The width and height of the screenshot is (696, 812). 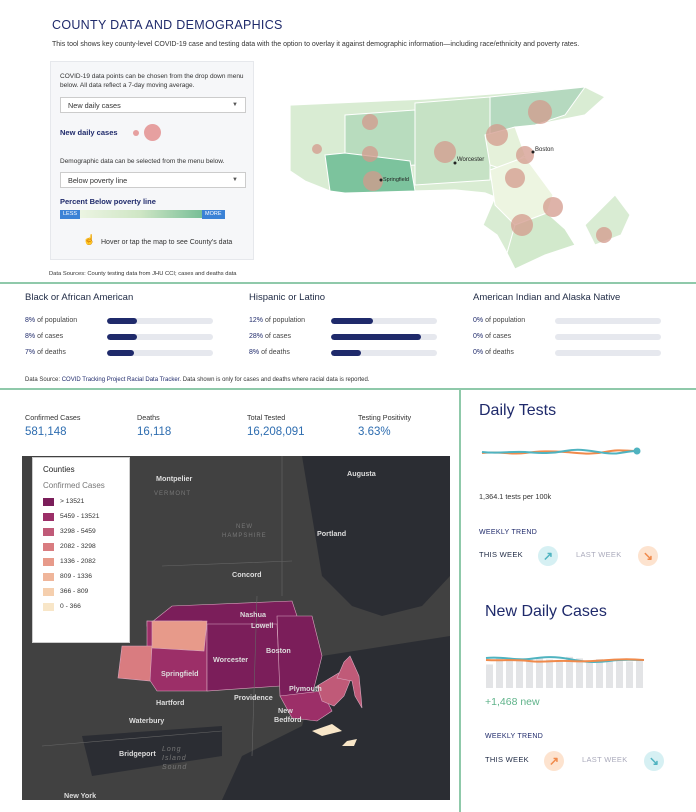 I want to click on stat-value: 581,148, so click(x=46, y=432).